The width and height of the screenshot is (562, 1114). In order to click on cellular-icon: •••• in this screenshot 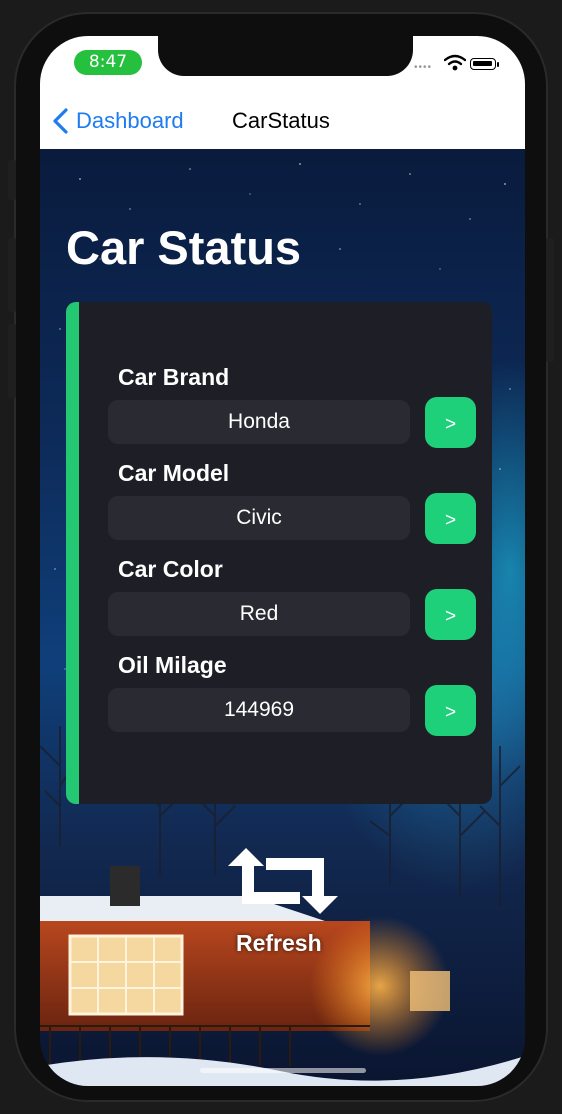, I will do `click(423, 67)`.